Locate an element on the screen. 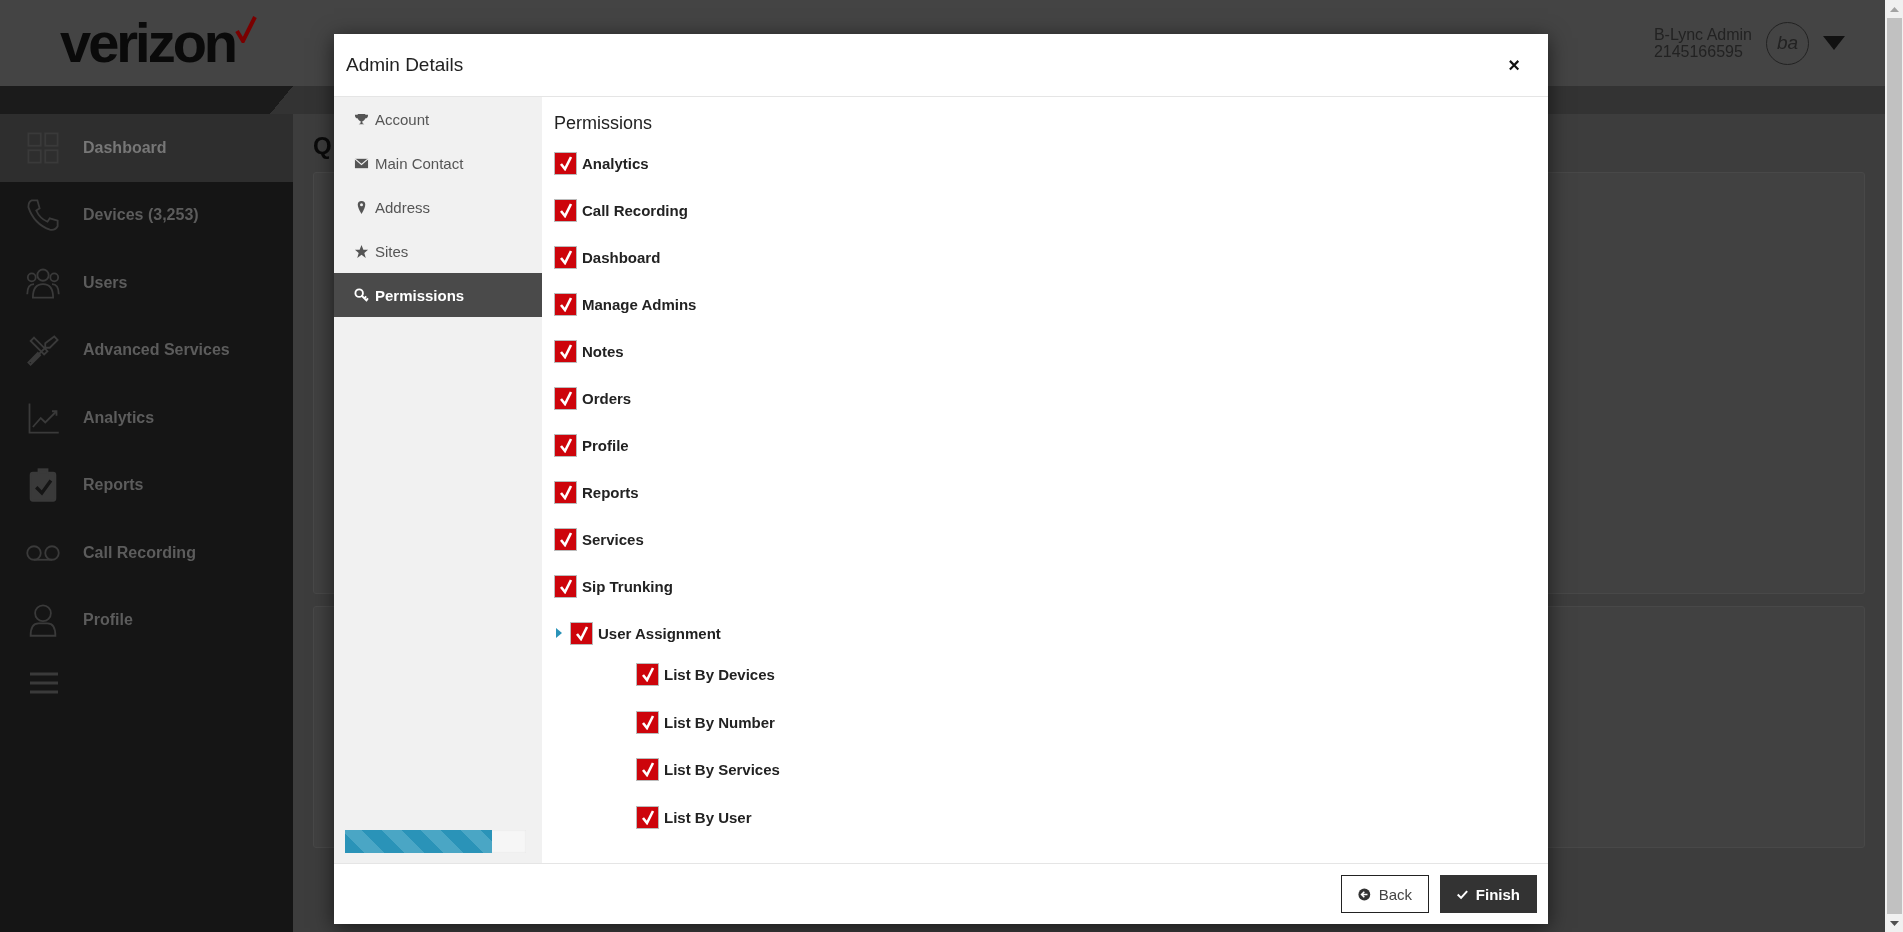 The width and height of the screenshot is (1903, 932). sidebar-item: Devices (3,253) is located at coordinates (146, 215).